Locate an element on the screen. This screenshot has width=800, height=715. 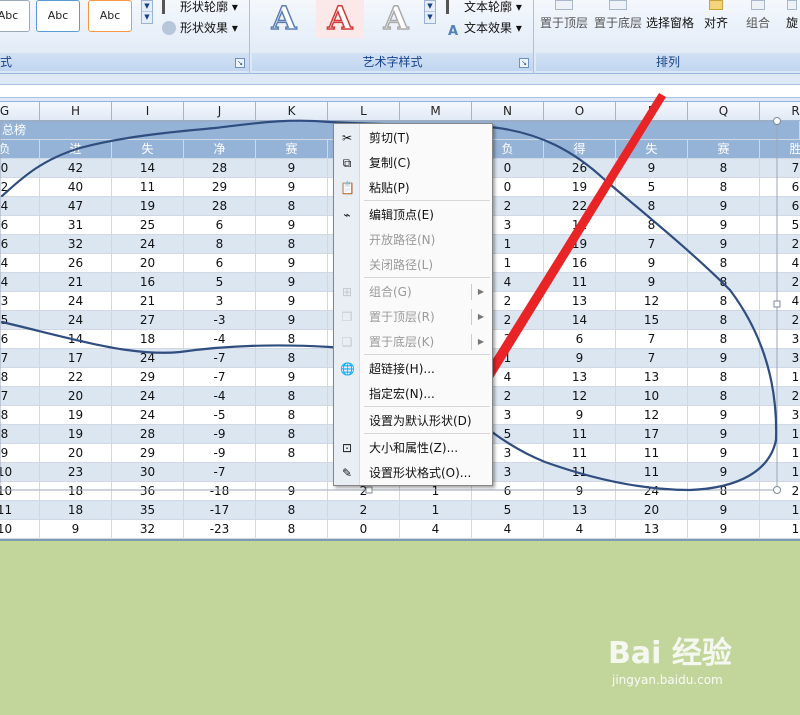
table-cell: 进 is located at coordinates (76, 149).